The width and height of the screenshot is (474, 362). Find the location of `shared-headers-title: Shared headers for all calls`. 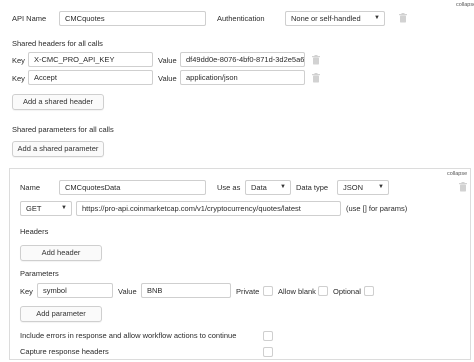

shared-headers-title: Shared headers for all calls is located at coordinates (57, 43).